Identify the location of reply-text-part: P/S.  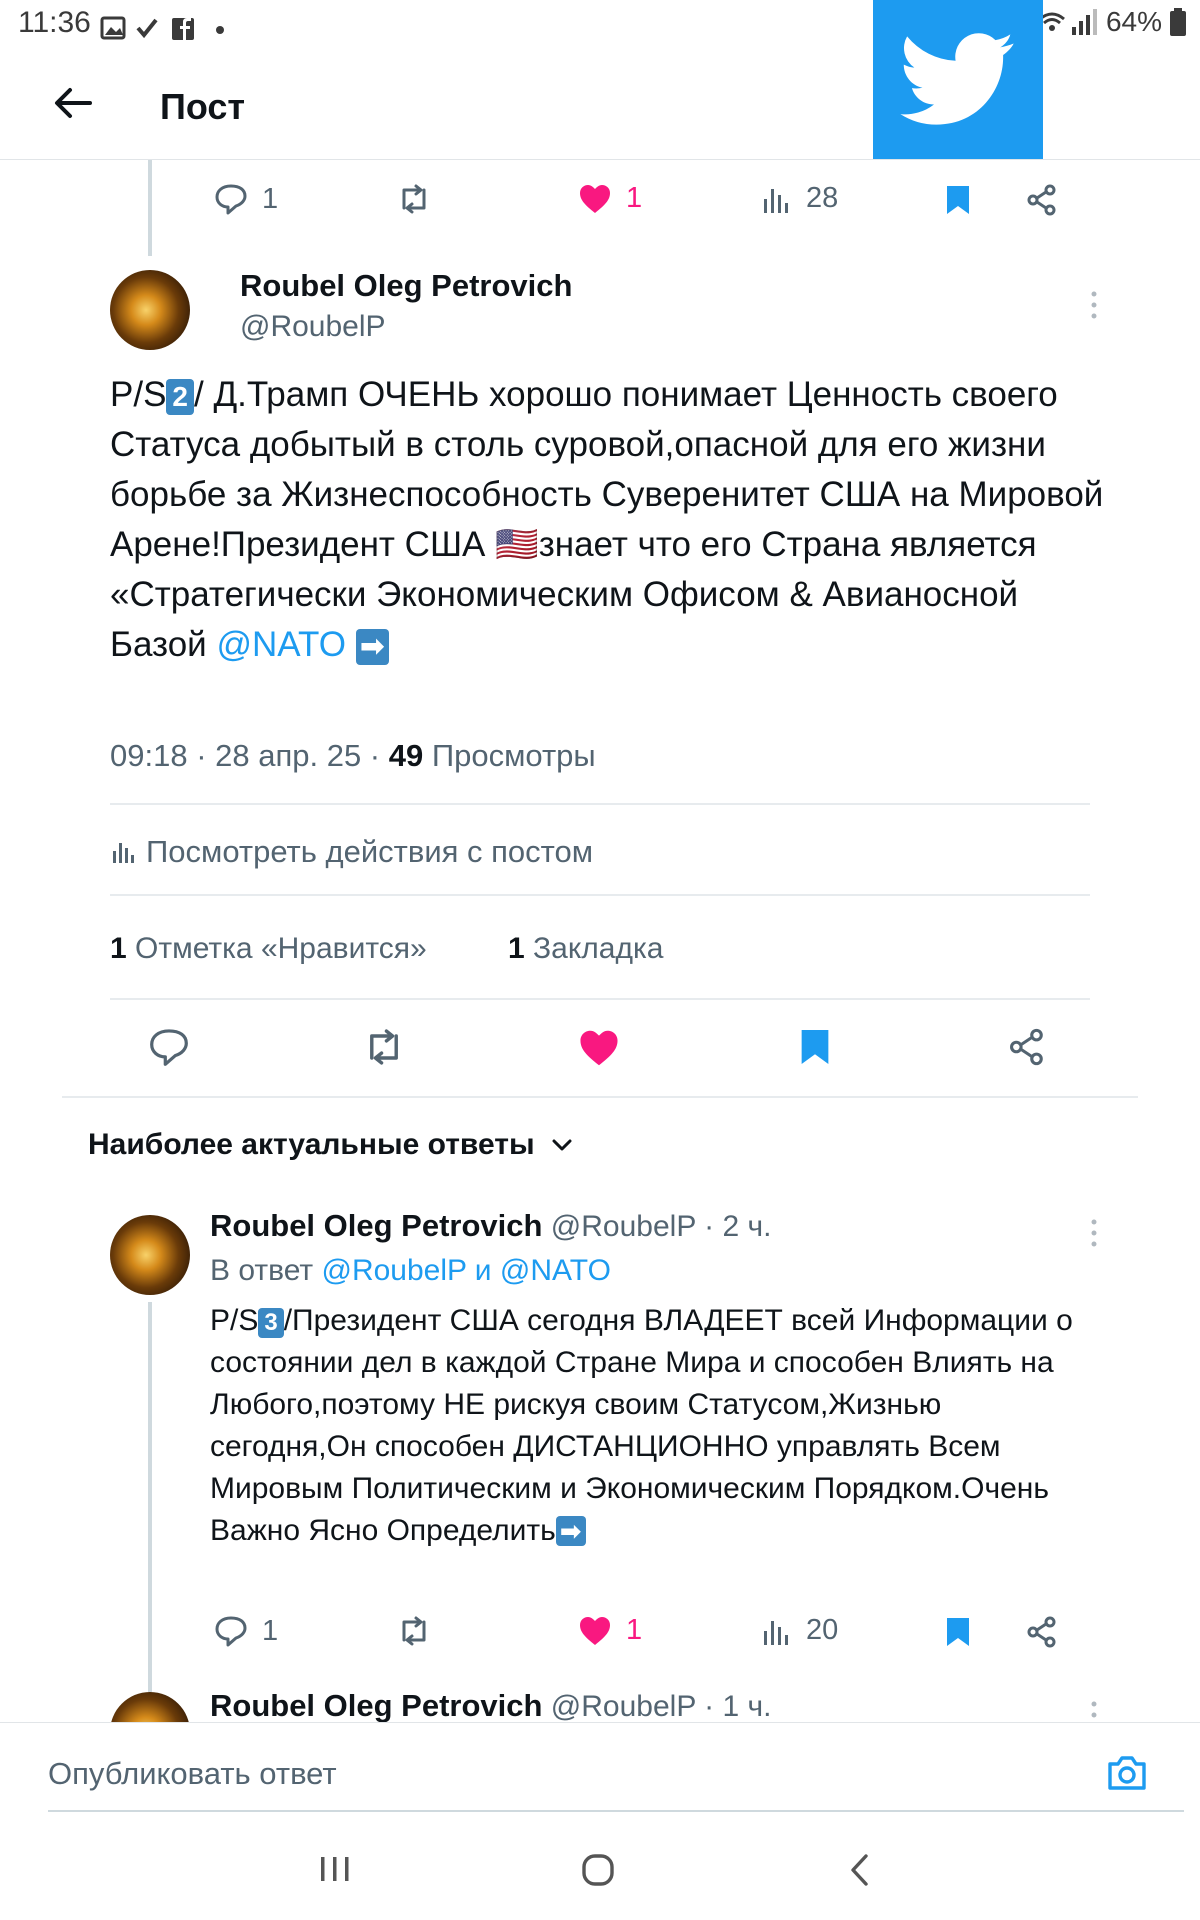
(234, 1320).